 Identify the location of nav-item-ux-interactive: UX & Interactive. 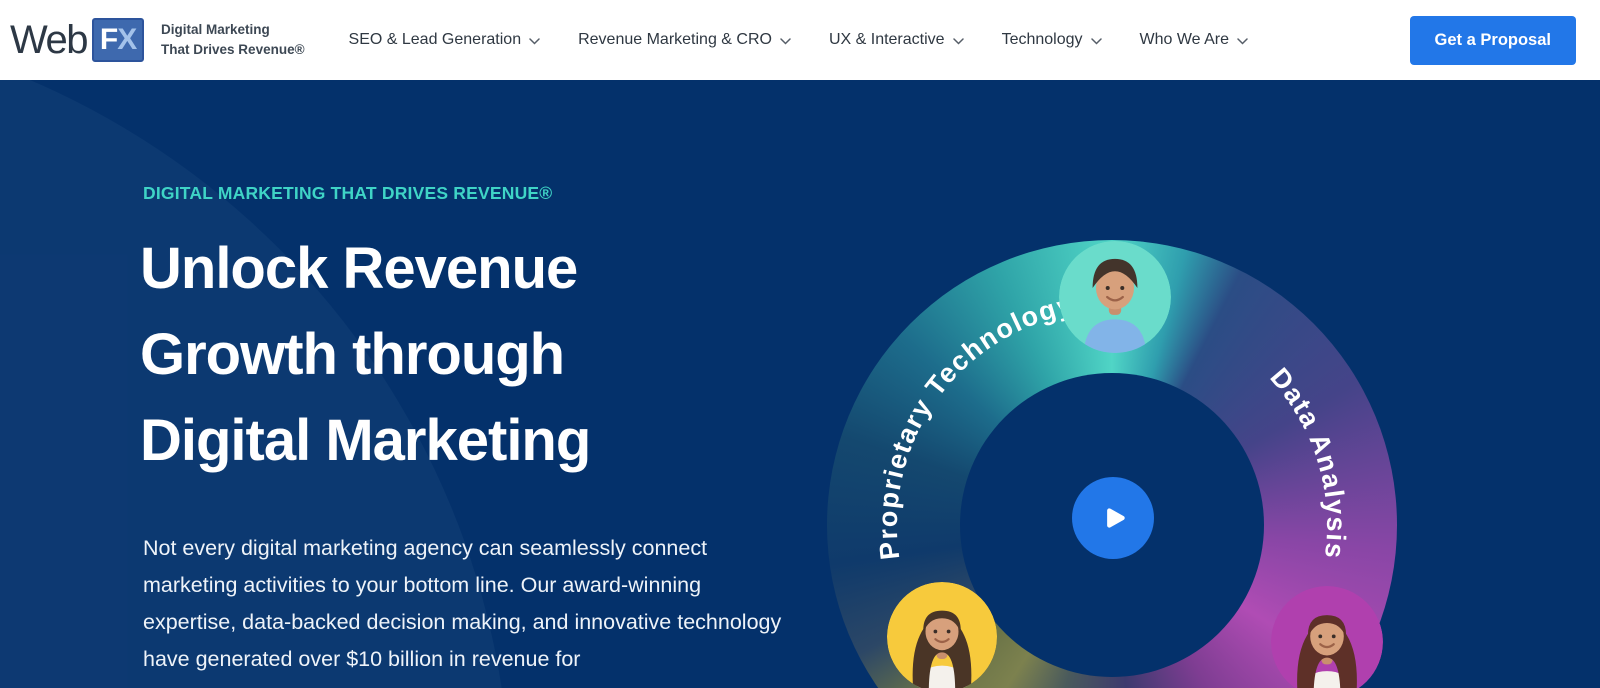
(896, 40).